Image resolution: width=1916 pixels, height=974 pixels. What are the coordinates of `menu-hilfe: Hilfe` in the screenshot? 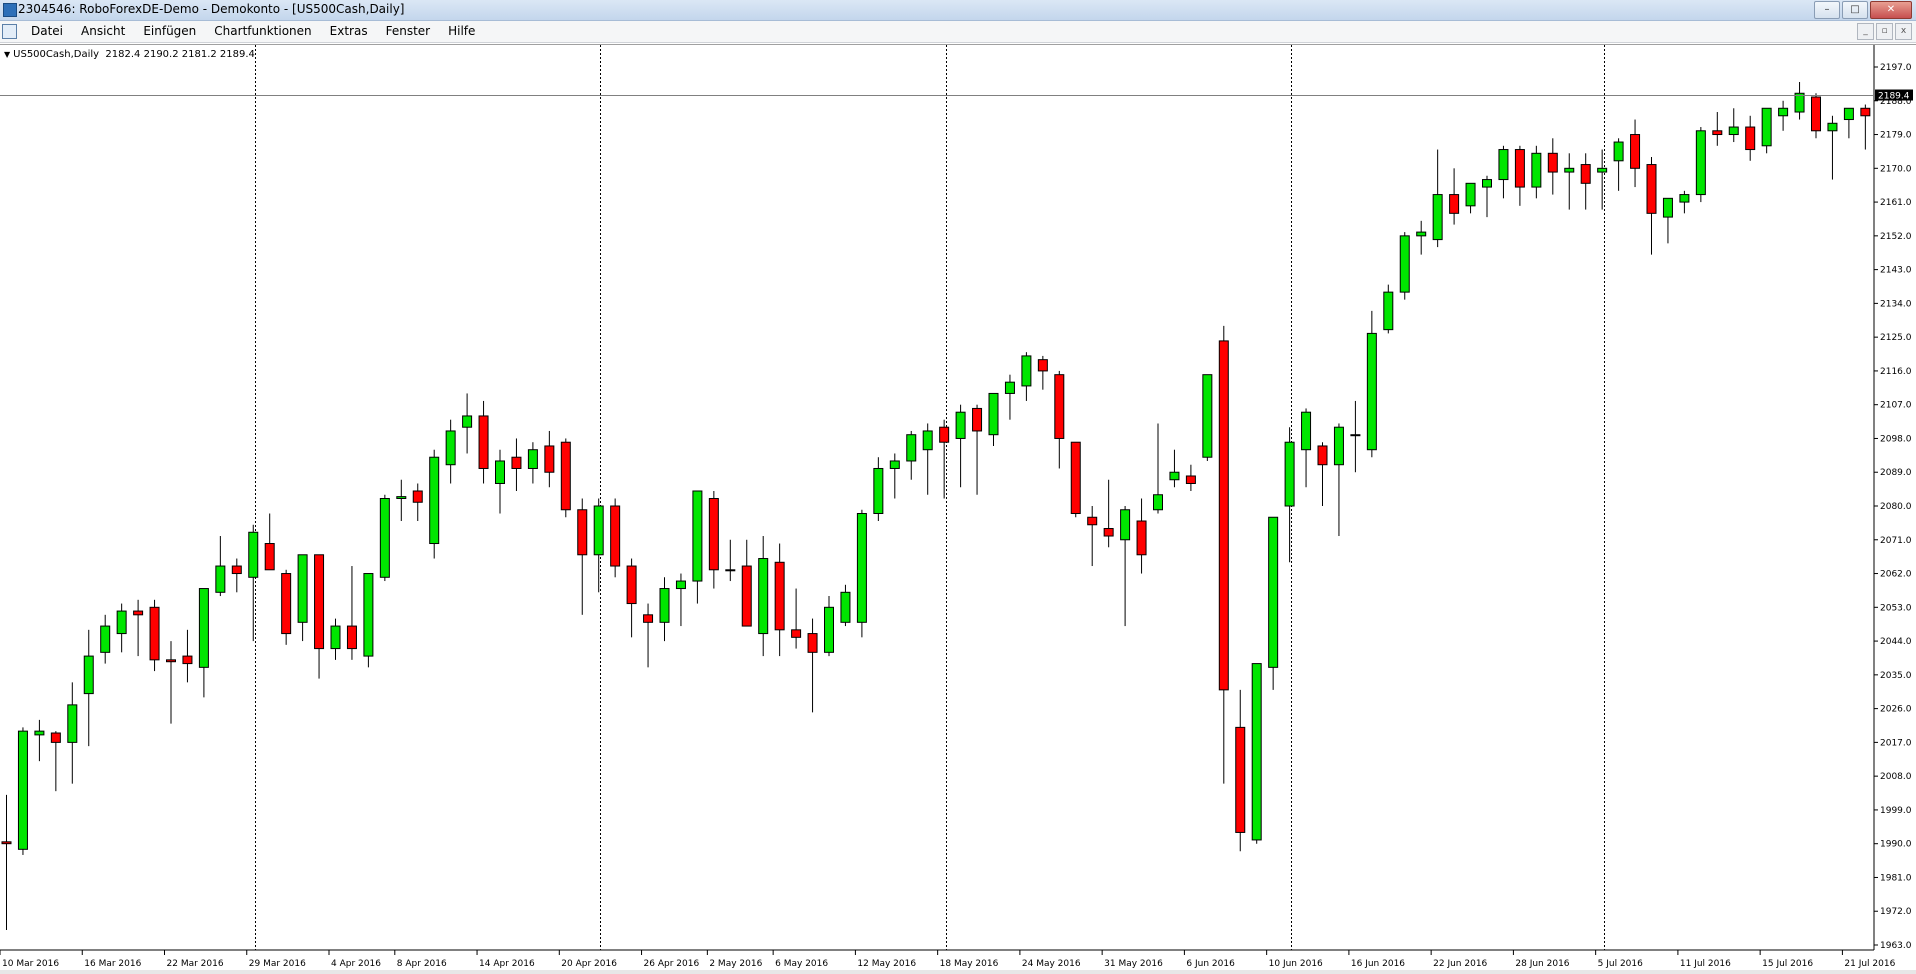 It's located at (461, 31).